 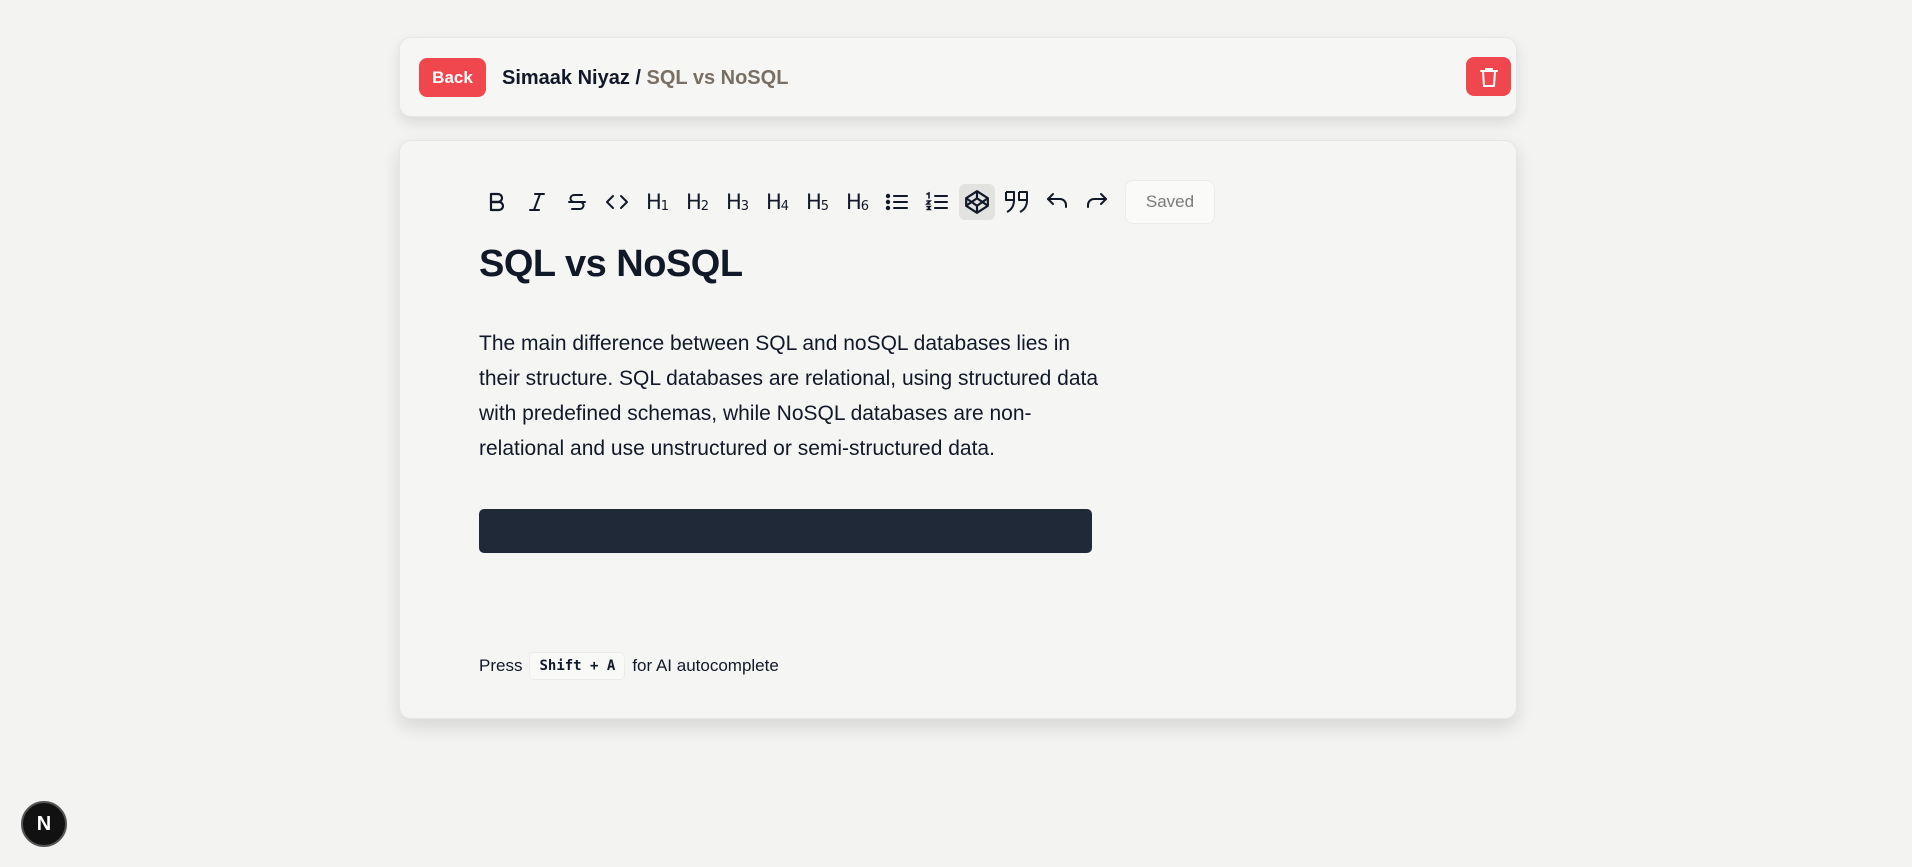 I want to click on heading-3-label: H, so click(x=733, y=202).